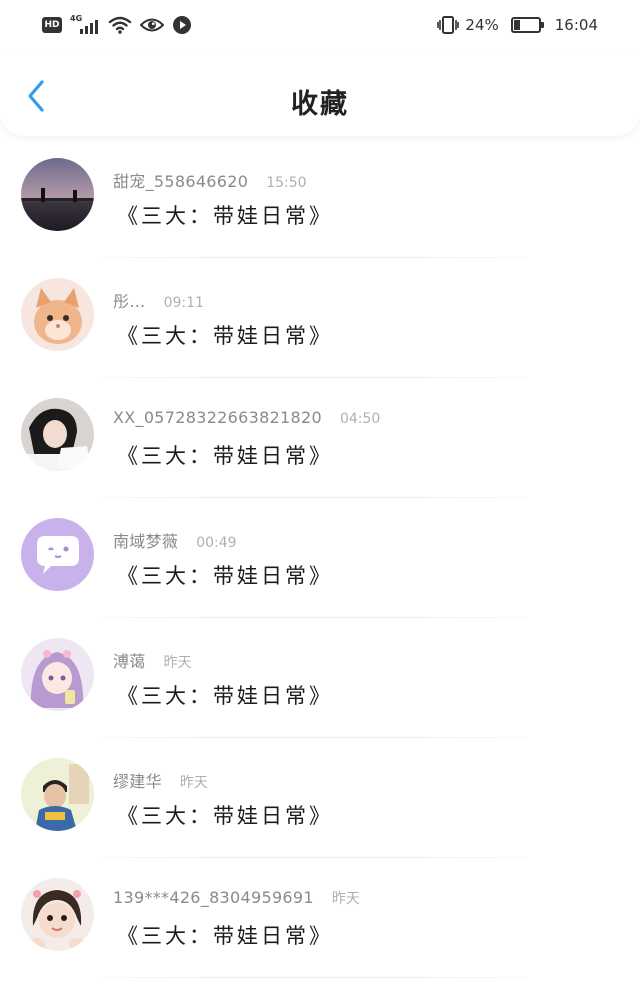  What do you see at coordinates (314, 977) in the screenshot?
I see `divider` at bounding box center [314, 977].